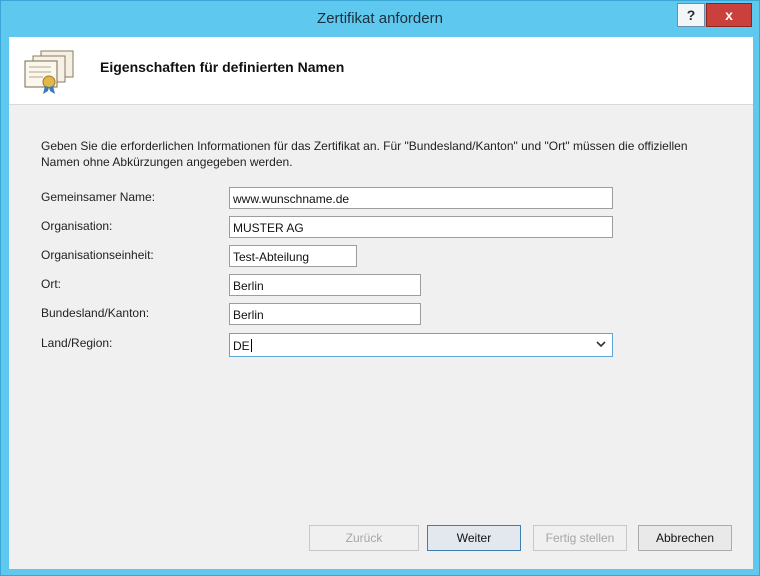 This screenshot has width=760, height=576. I want to click on state-input: Berlin, so click(325, 314).